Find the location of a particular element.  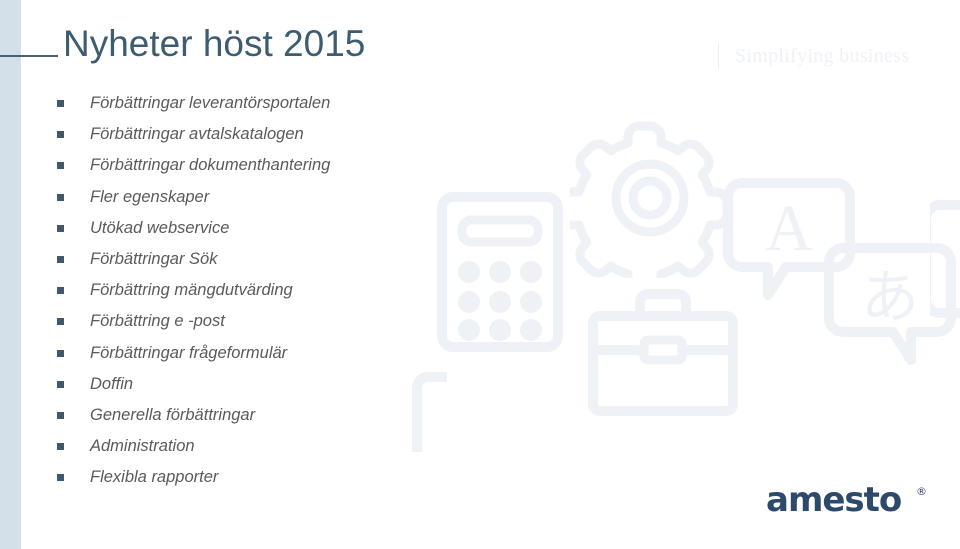

list-item: Förbättring mängdutvärding is located at coordinates (193, 290).